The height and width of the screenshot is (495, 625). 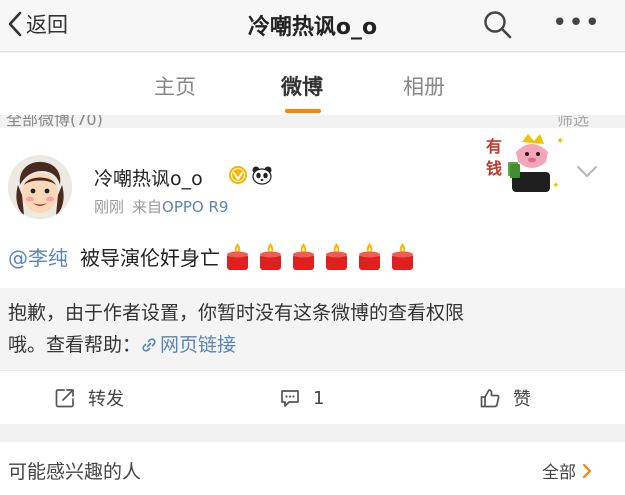 I want to click on profile-tabs: 主页 微博 相册, so click(x=312, y=84).